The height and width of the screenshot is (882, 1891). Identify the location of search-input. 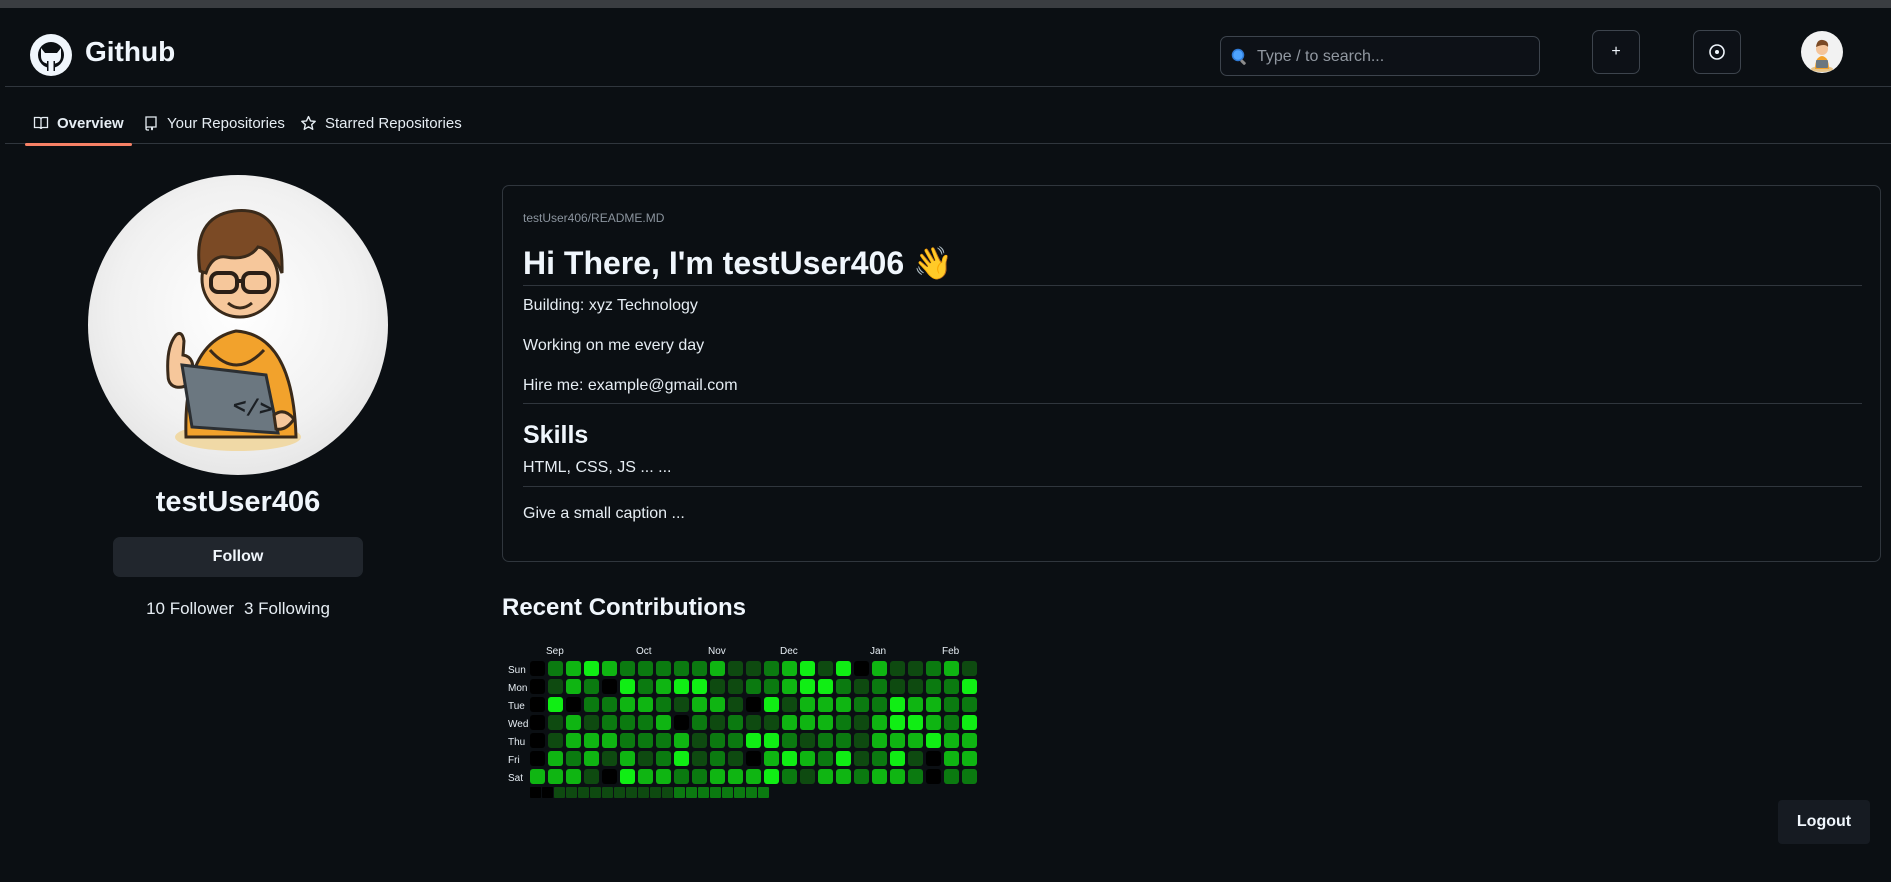
(1395, 57).